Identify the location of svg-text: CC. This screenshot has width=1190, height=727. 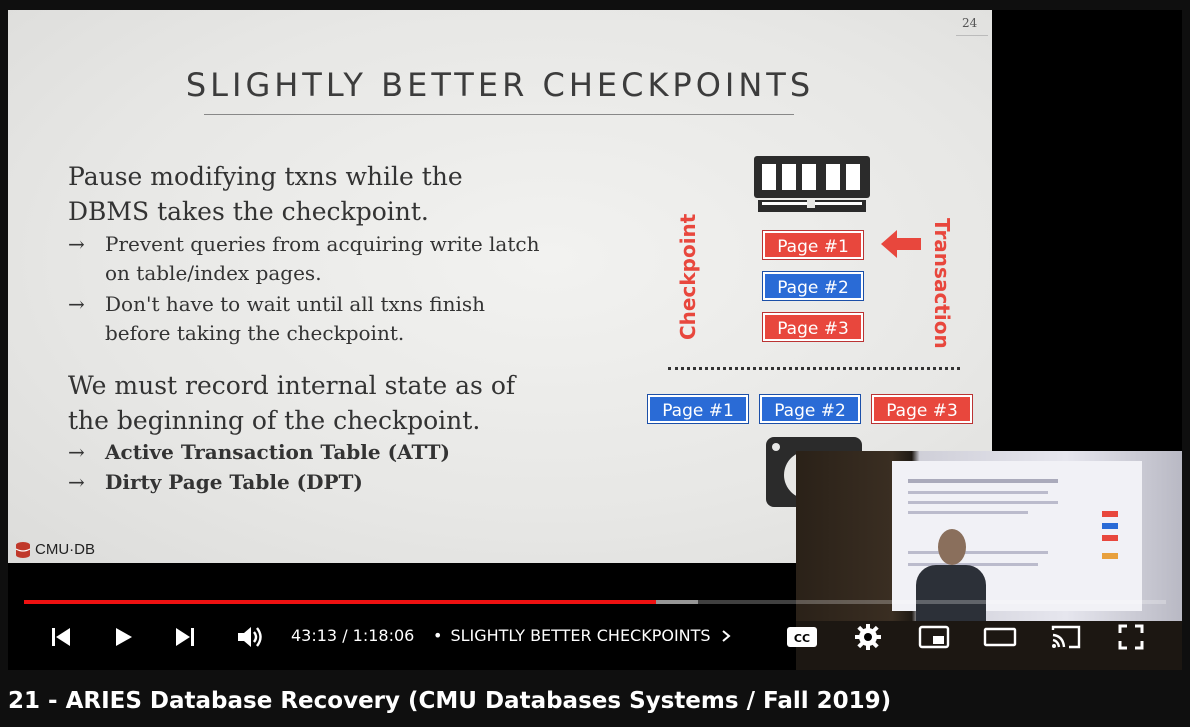
(802, 638).